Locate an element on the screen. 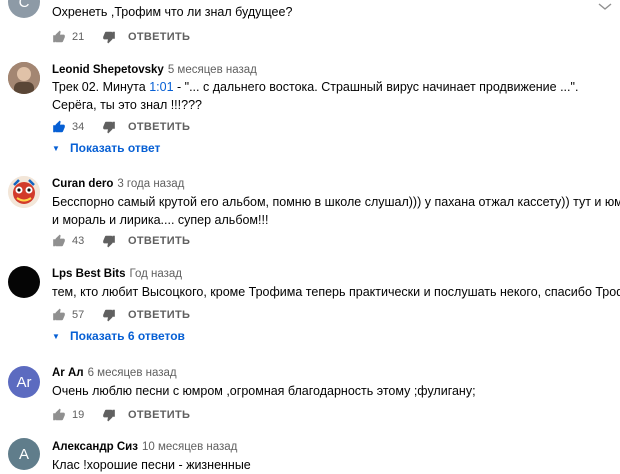 The image size is (620, 474). more-options-icon is located at coordinates (605, 9).